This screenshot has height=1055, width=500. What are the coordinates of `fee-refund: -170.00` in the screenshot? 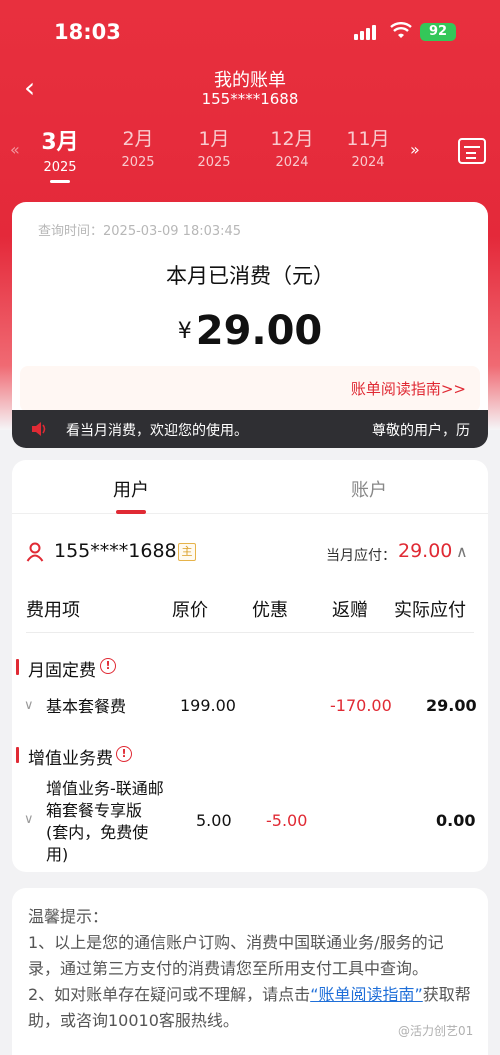 It's located at (361, 705).